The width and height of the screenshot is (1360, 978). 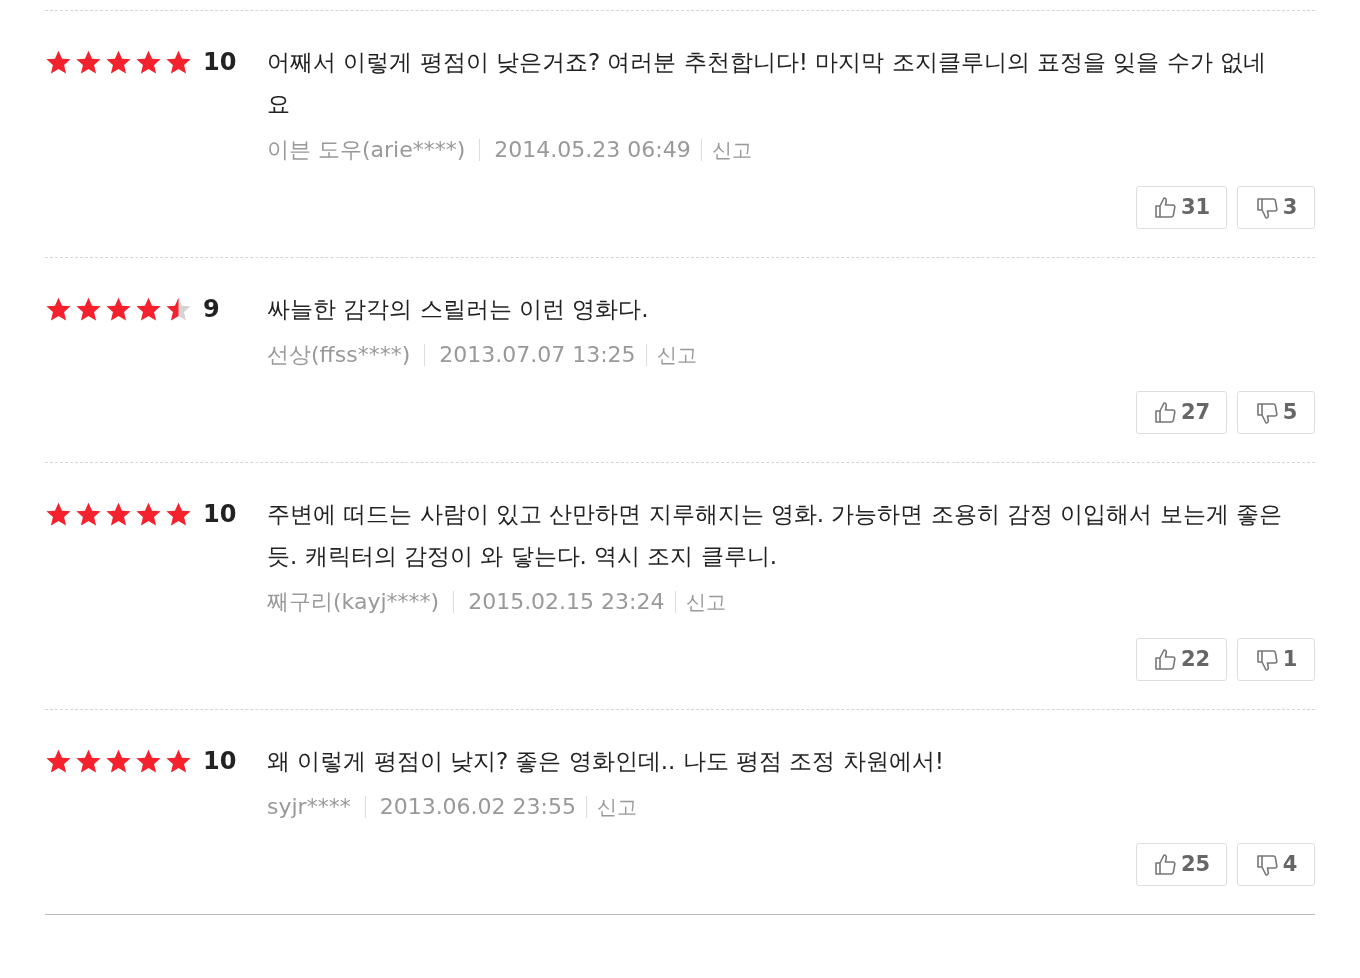 I want to click on author-name: 이븐 도우(arie****), so click(x=366, y=150).